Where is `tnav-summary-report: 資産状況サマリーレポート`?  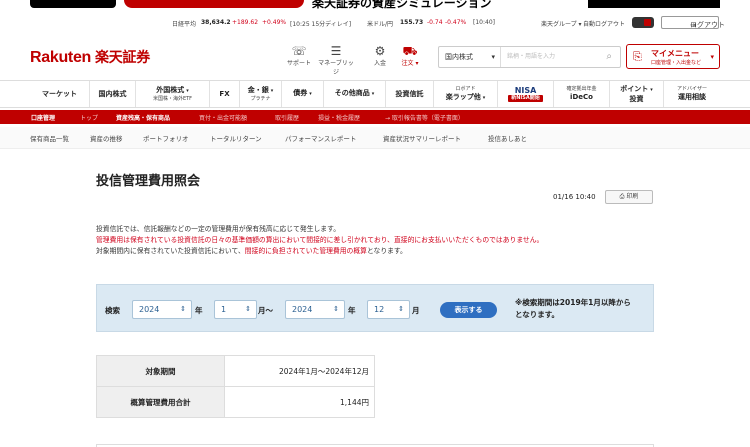 tnav-summary-report: 資産状況サマリーレポート is located at coordinates (422, 138).